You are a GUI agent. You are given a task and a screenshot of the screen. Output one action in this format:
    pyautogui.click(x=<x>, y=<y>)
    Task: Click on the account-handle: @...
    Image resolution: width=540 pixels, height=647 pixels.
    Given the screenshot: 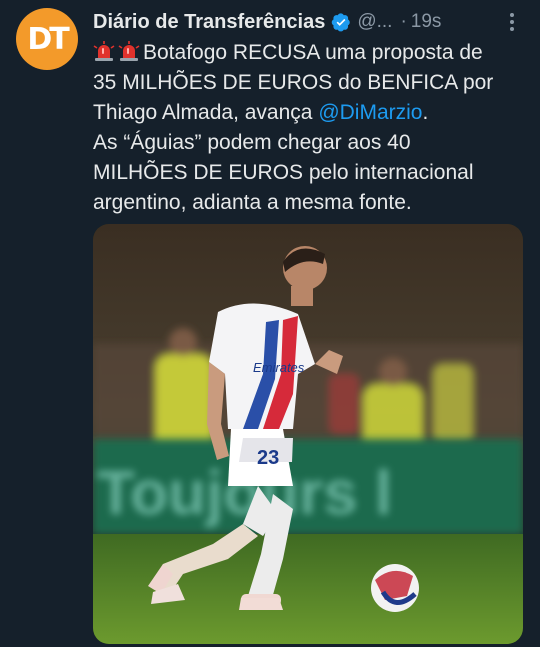 What is the action you would take?
    pyautogui.click(x=374, y=22)
    